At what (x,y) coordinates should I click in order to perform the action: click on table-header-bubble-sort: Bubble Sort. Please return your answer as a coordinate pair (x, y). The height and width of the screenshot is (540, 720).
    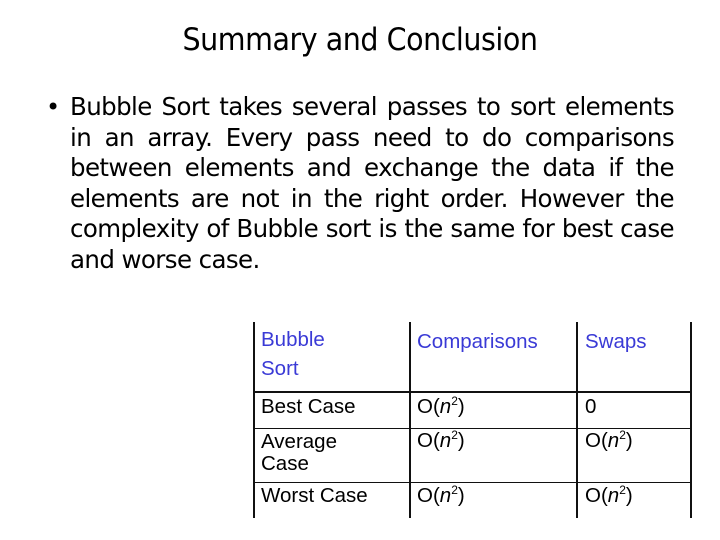
    Looking at the image, I should click on (293, 354).